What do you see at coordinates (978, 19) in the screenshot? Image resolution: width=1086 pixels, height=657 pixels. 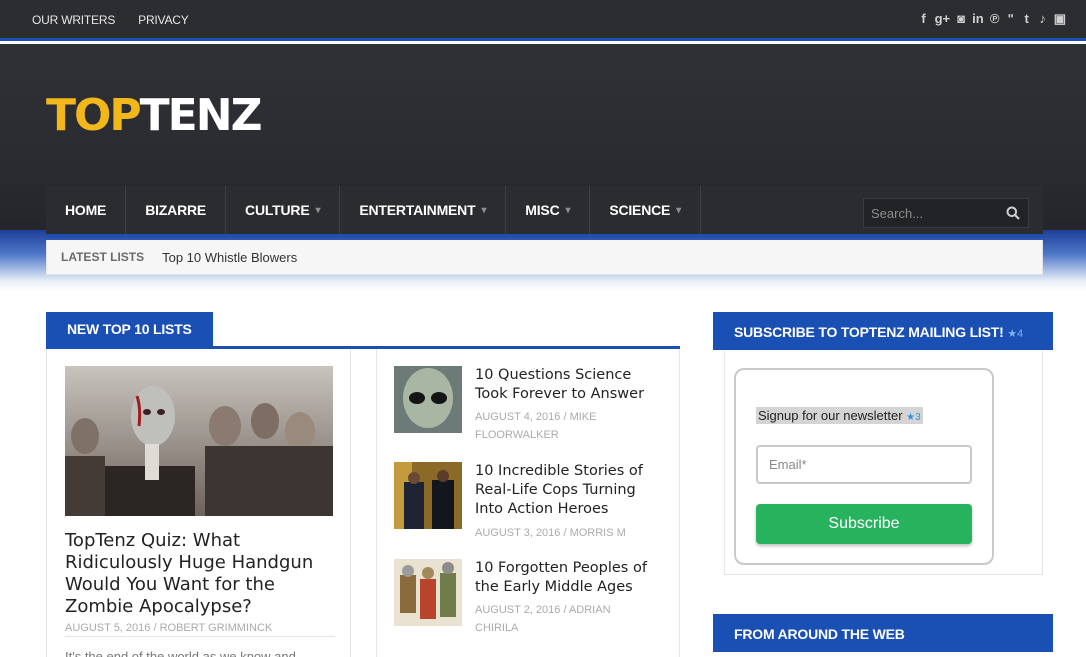 I see `linkedin-icon: in` at bounding box center [978, 19].